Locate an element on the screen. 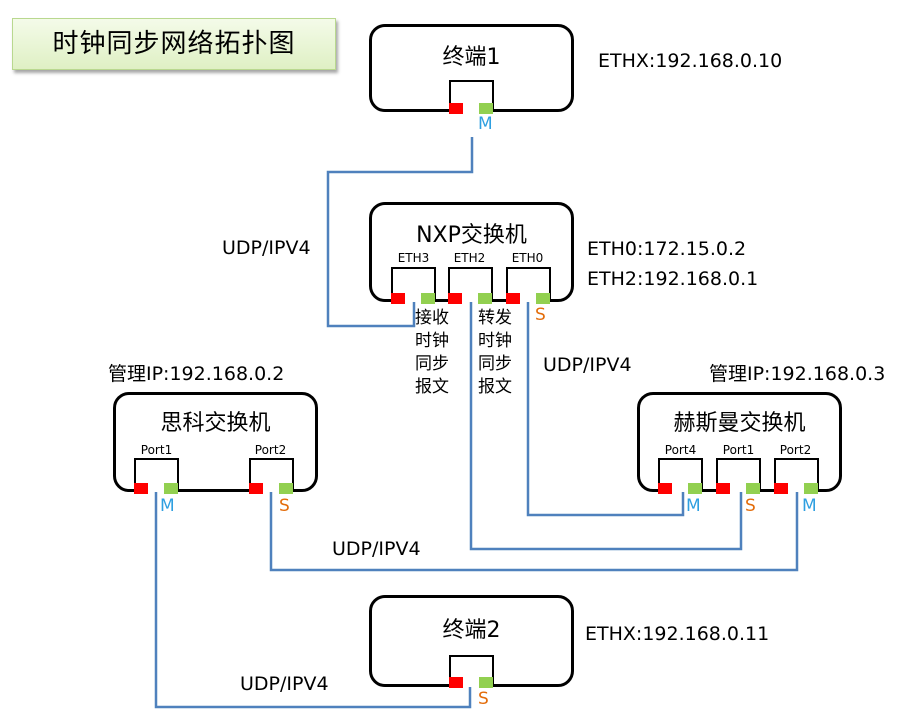  terminal1-port-red is located at coordinates (456, 108).